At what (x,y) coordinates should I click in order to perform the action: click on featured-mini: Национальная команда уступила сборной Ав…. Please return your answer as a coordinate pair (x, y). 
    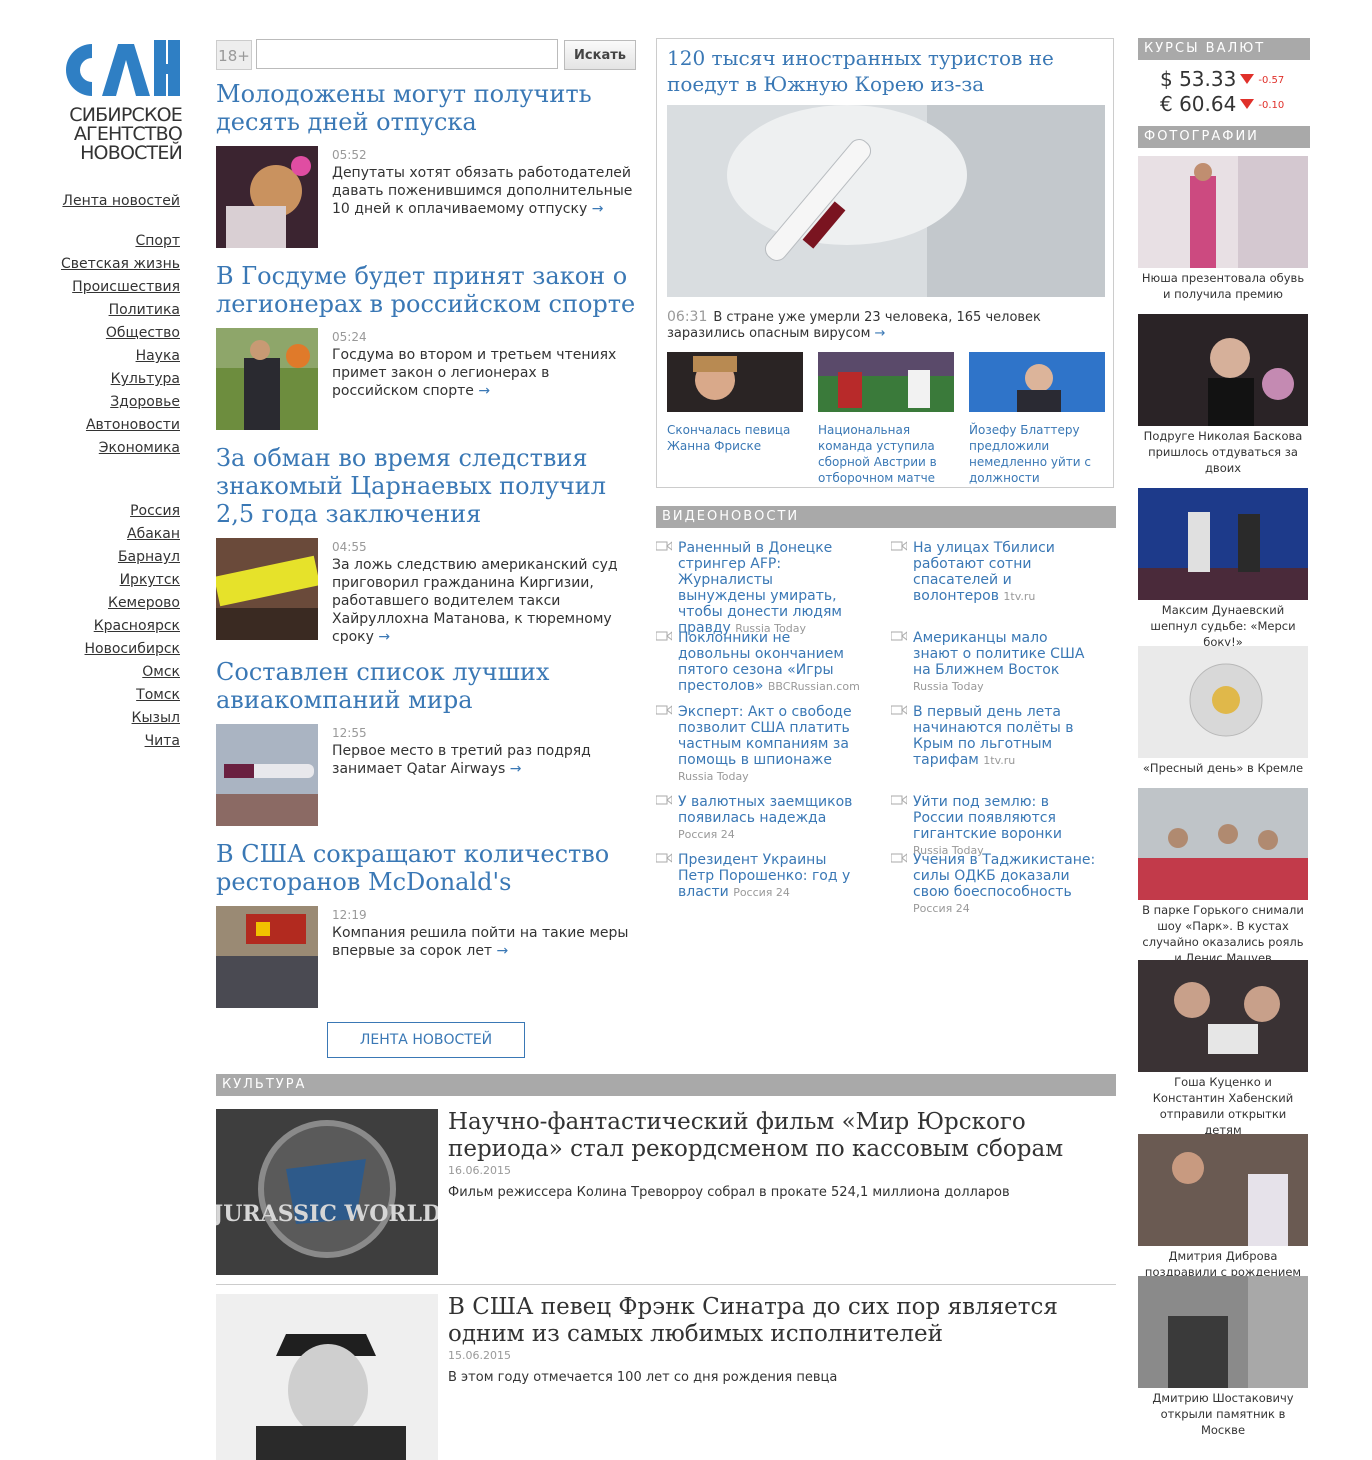
    Looking at the image, I should click on (886, 419).